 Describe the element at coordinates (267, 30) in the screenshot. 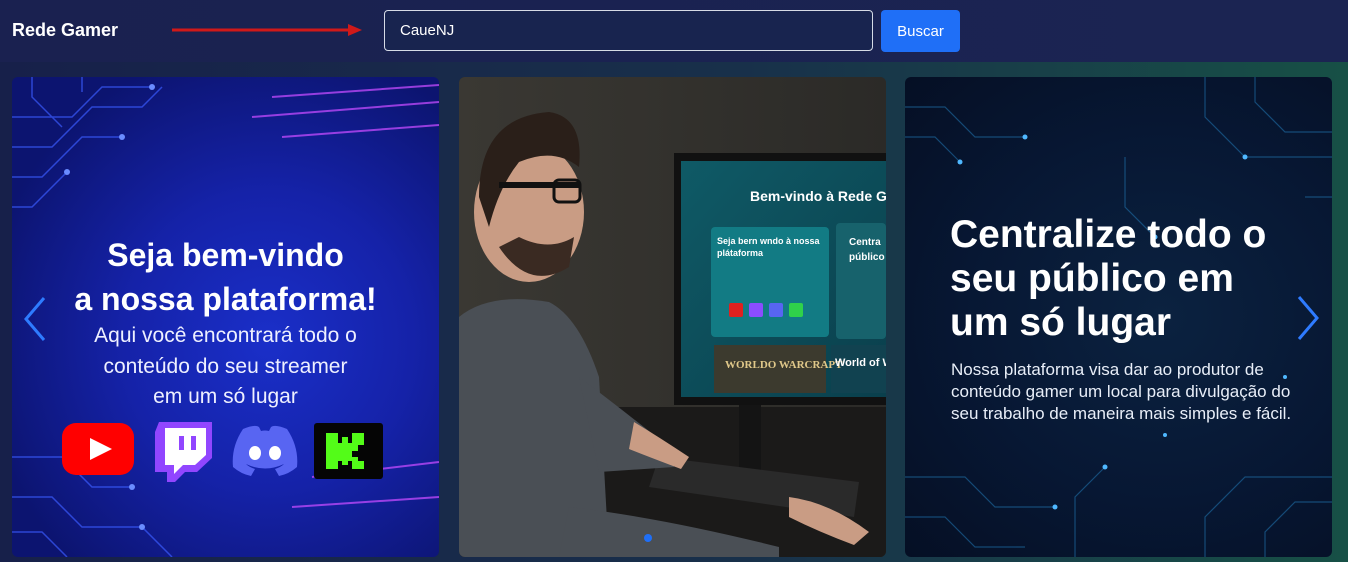

I see `annotation-arrow-icon` at that location.